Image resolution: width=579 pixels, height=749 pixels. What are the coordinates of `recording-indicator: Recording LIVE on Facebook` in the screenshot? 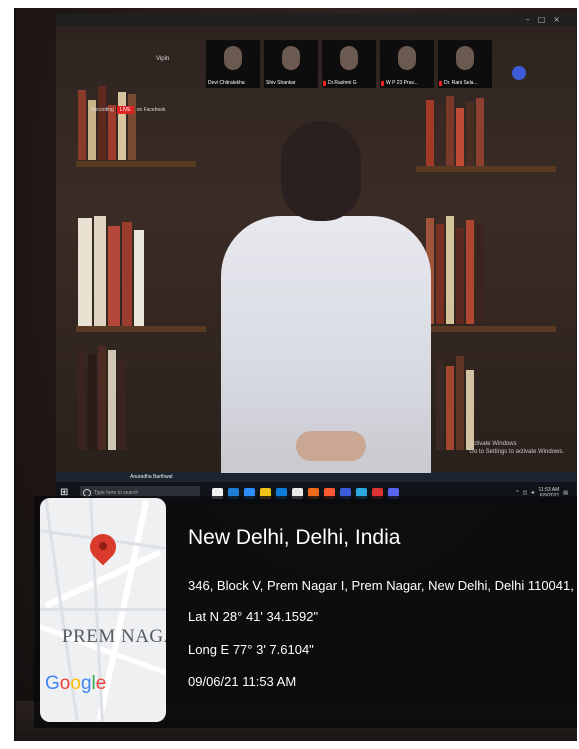 It's located at (128, 110).